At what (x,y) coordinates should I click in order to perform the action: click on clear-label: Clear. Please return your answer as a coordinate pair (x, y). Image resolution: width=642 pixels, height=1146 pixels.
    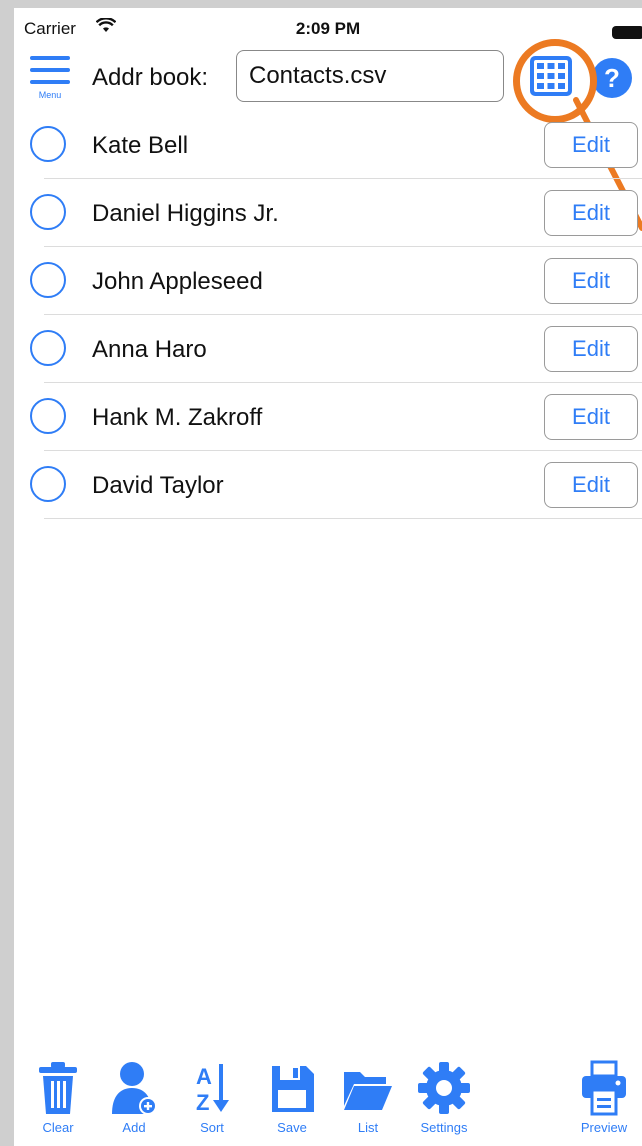
    Looking at the image, I should click on (58, 1127).